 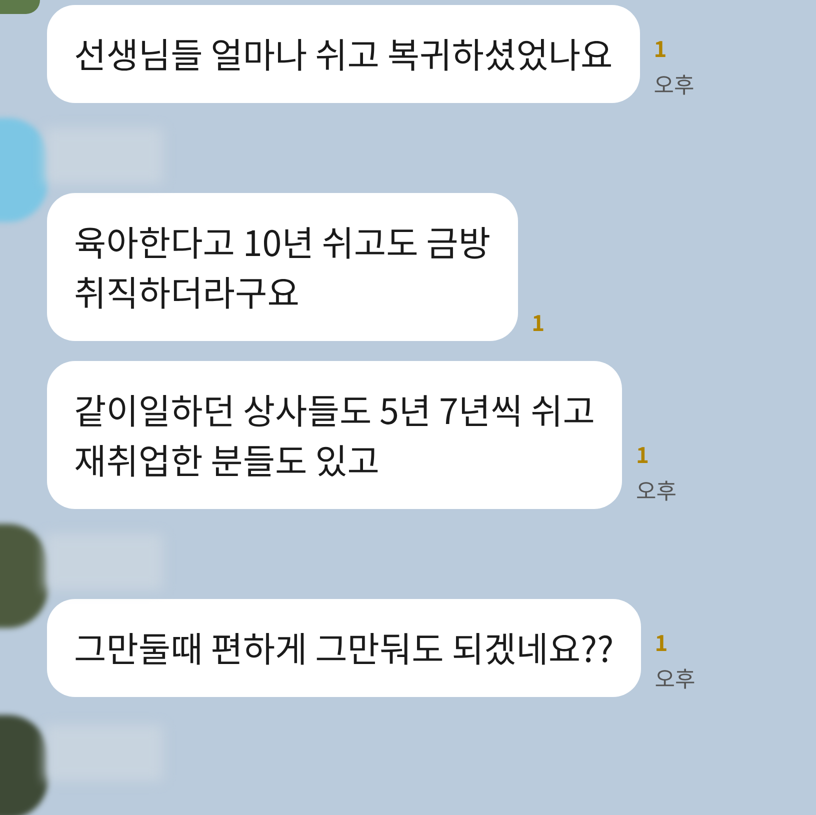 What do you see at coordinates (334, 435) in the screenshot?
I see `message-bubble: 같이일하던 상사들도 5년 7년씩 쉬고 재취업한 분들도 있고` at bounding box center [334, 435].